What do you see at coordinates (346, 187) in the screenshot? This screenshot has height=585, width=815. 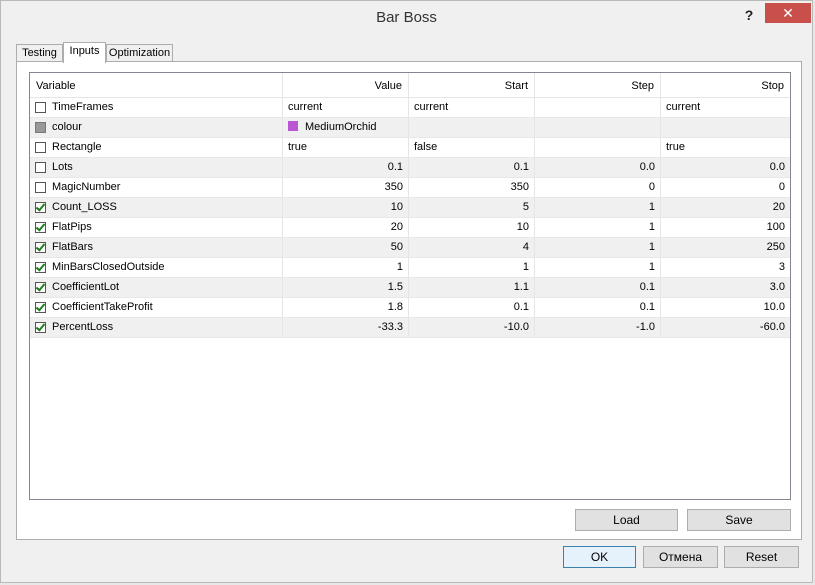 I see `value-cell: 350` at bounding box center [346, 187].